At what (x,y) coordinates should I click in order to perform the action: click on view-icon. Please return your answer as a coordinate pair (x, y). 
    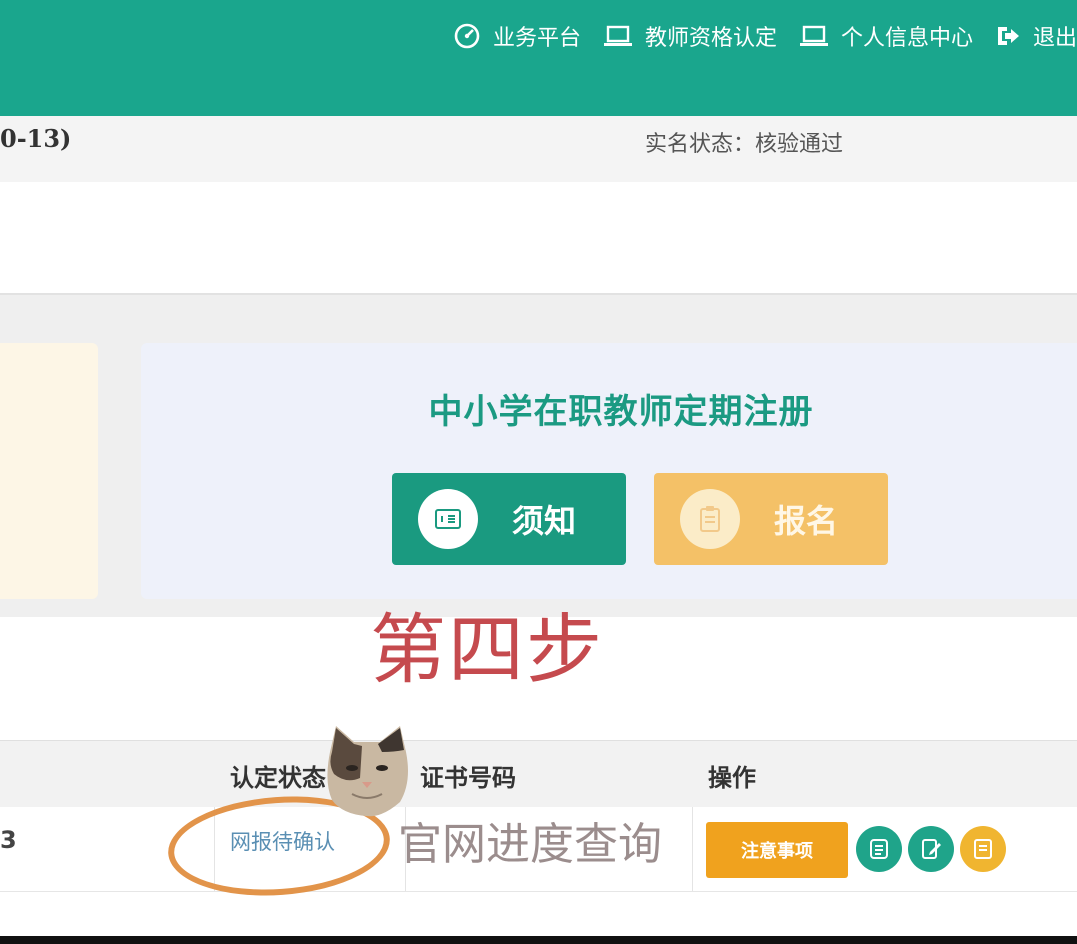
    Looking at the image, I should click on (879, 849).